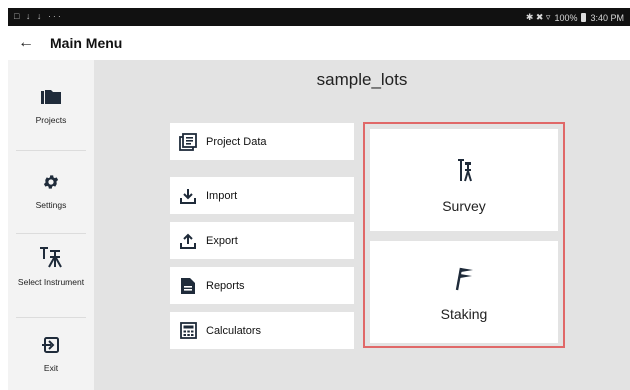 This screenshot has height=390, width=630. I want to click on survey-label: Survey, so click(464, 206).